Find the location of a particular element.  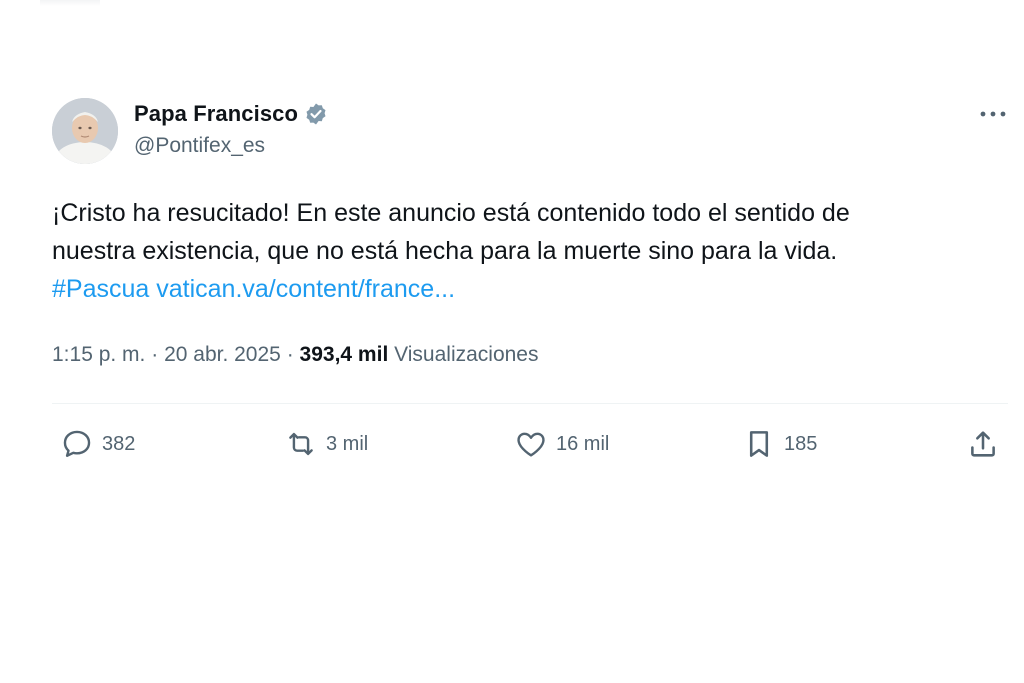

author-display-name: Papa Francisco is located at coordinates (216, 114).